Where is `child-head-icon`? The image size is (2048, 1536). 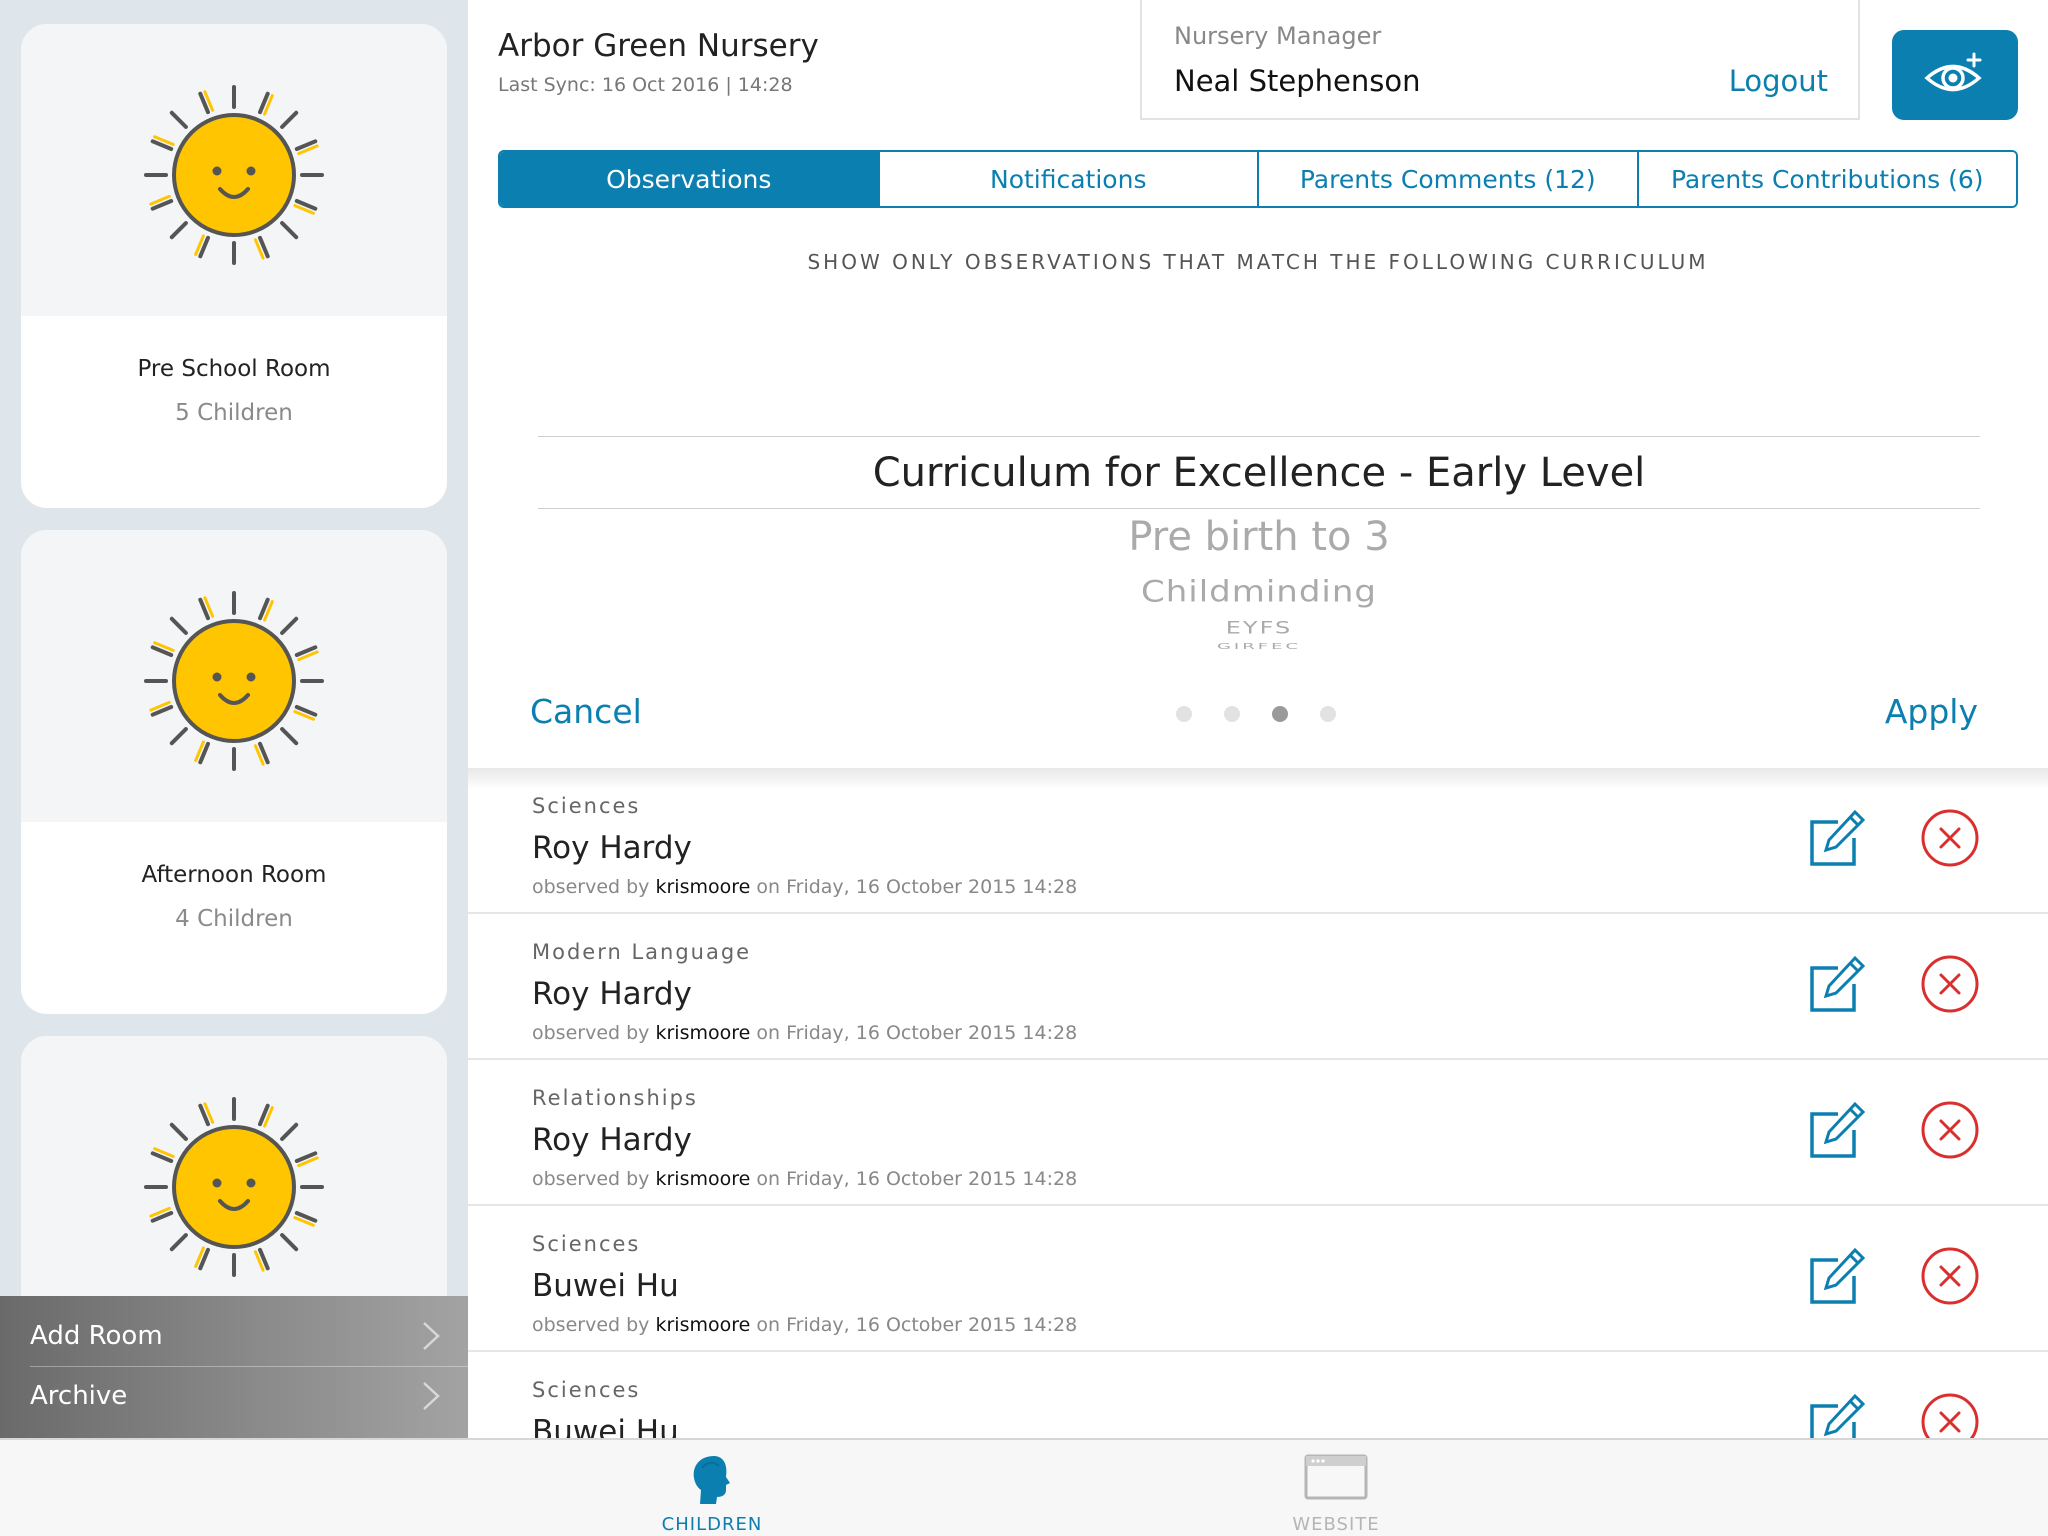
child-head-icon is located at coordinates (711, 1480).